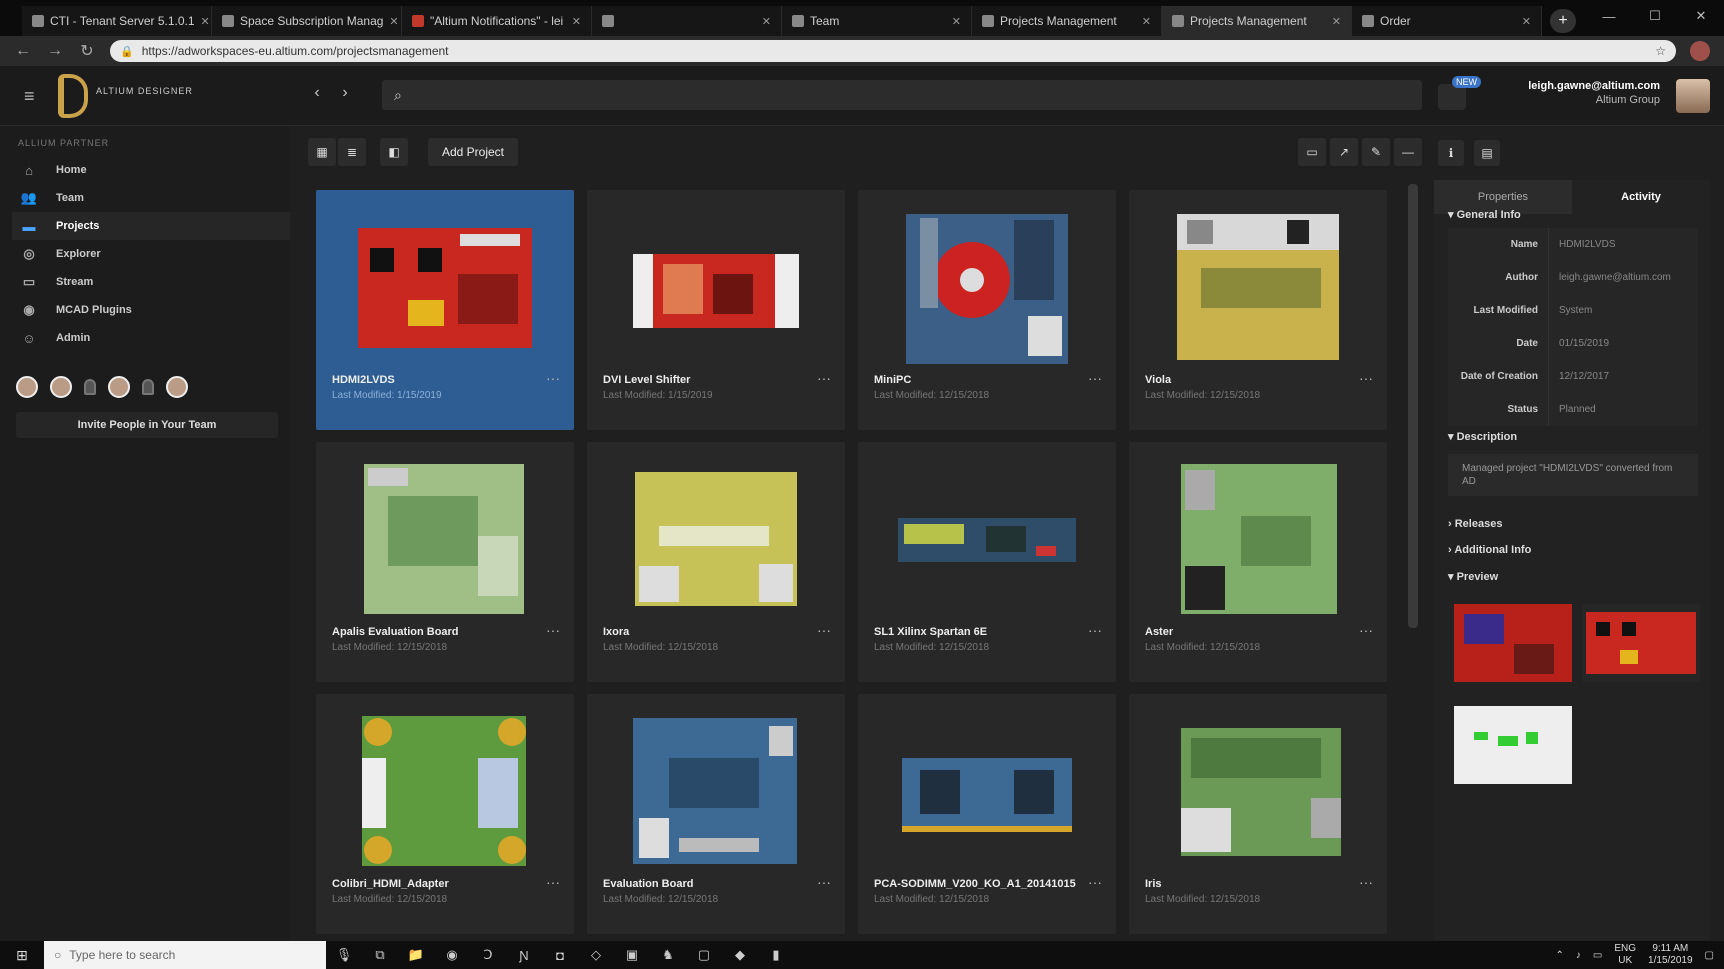 This screenshot has height=969, width=1724. I want to click on project-card: HDMI2LVDS Last Modified: 1/15/2019 ···, so click(445, 310).